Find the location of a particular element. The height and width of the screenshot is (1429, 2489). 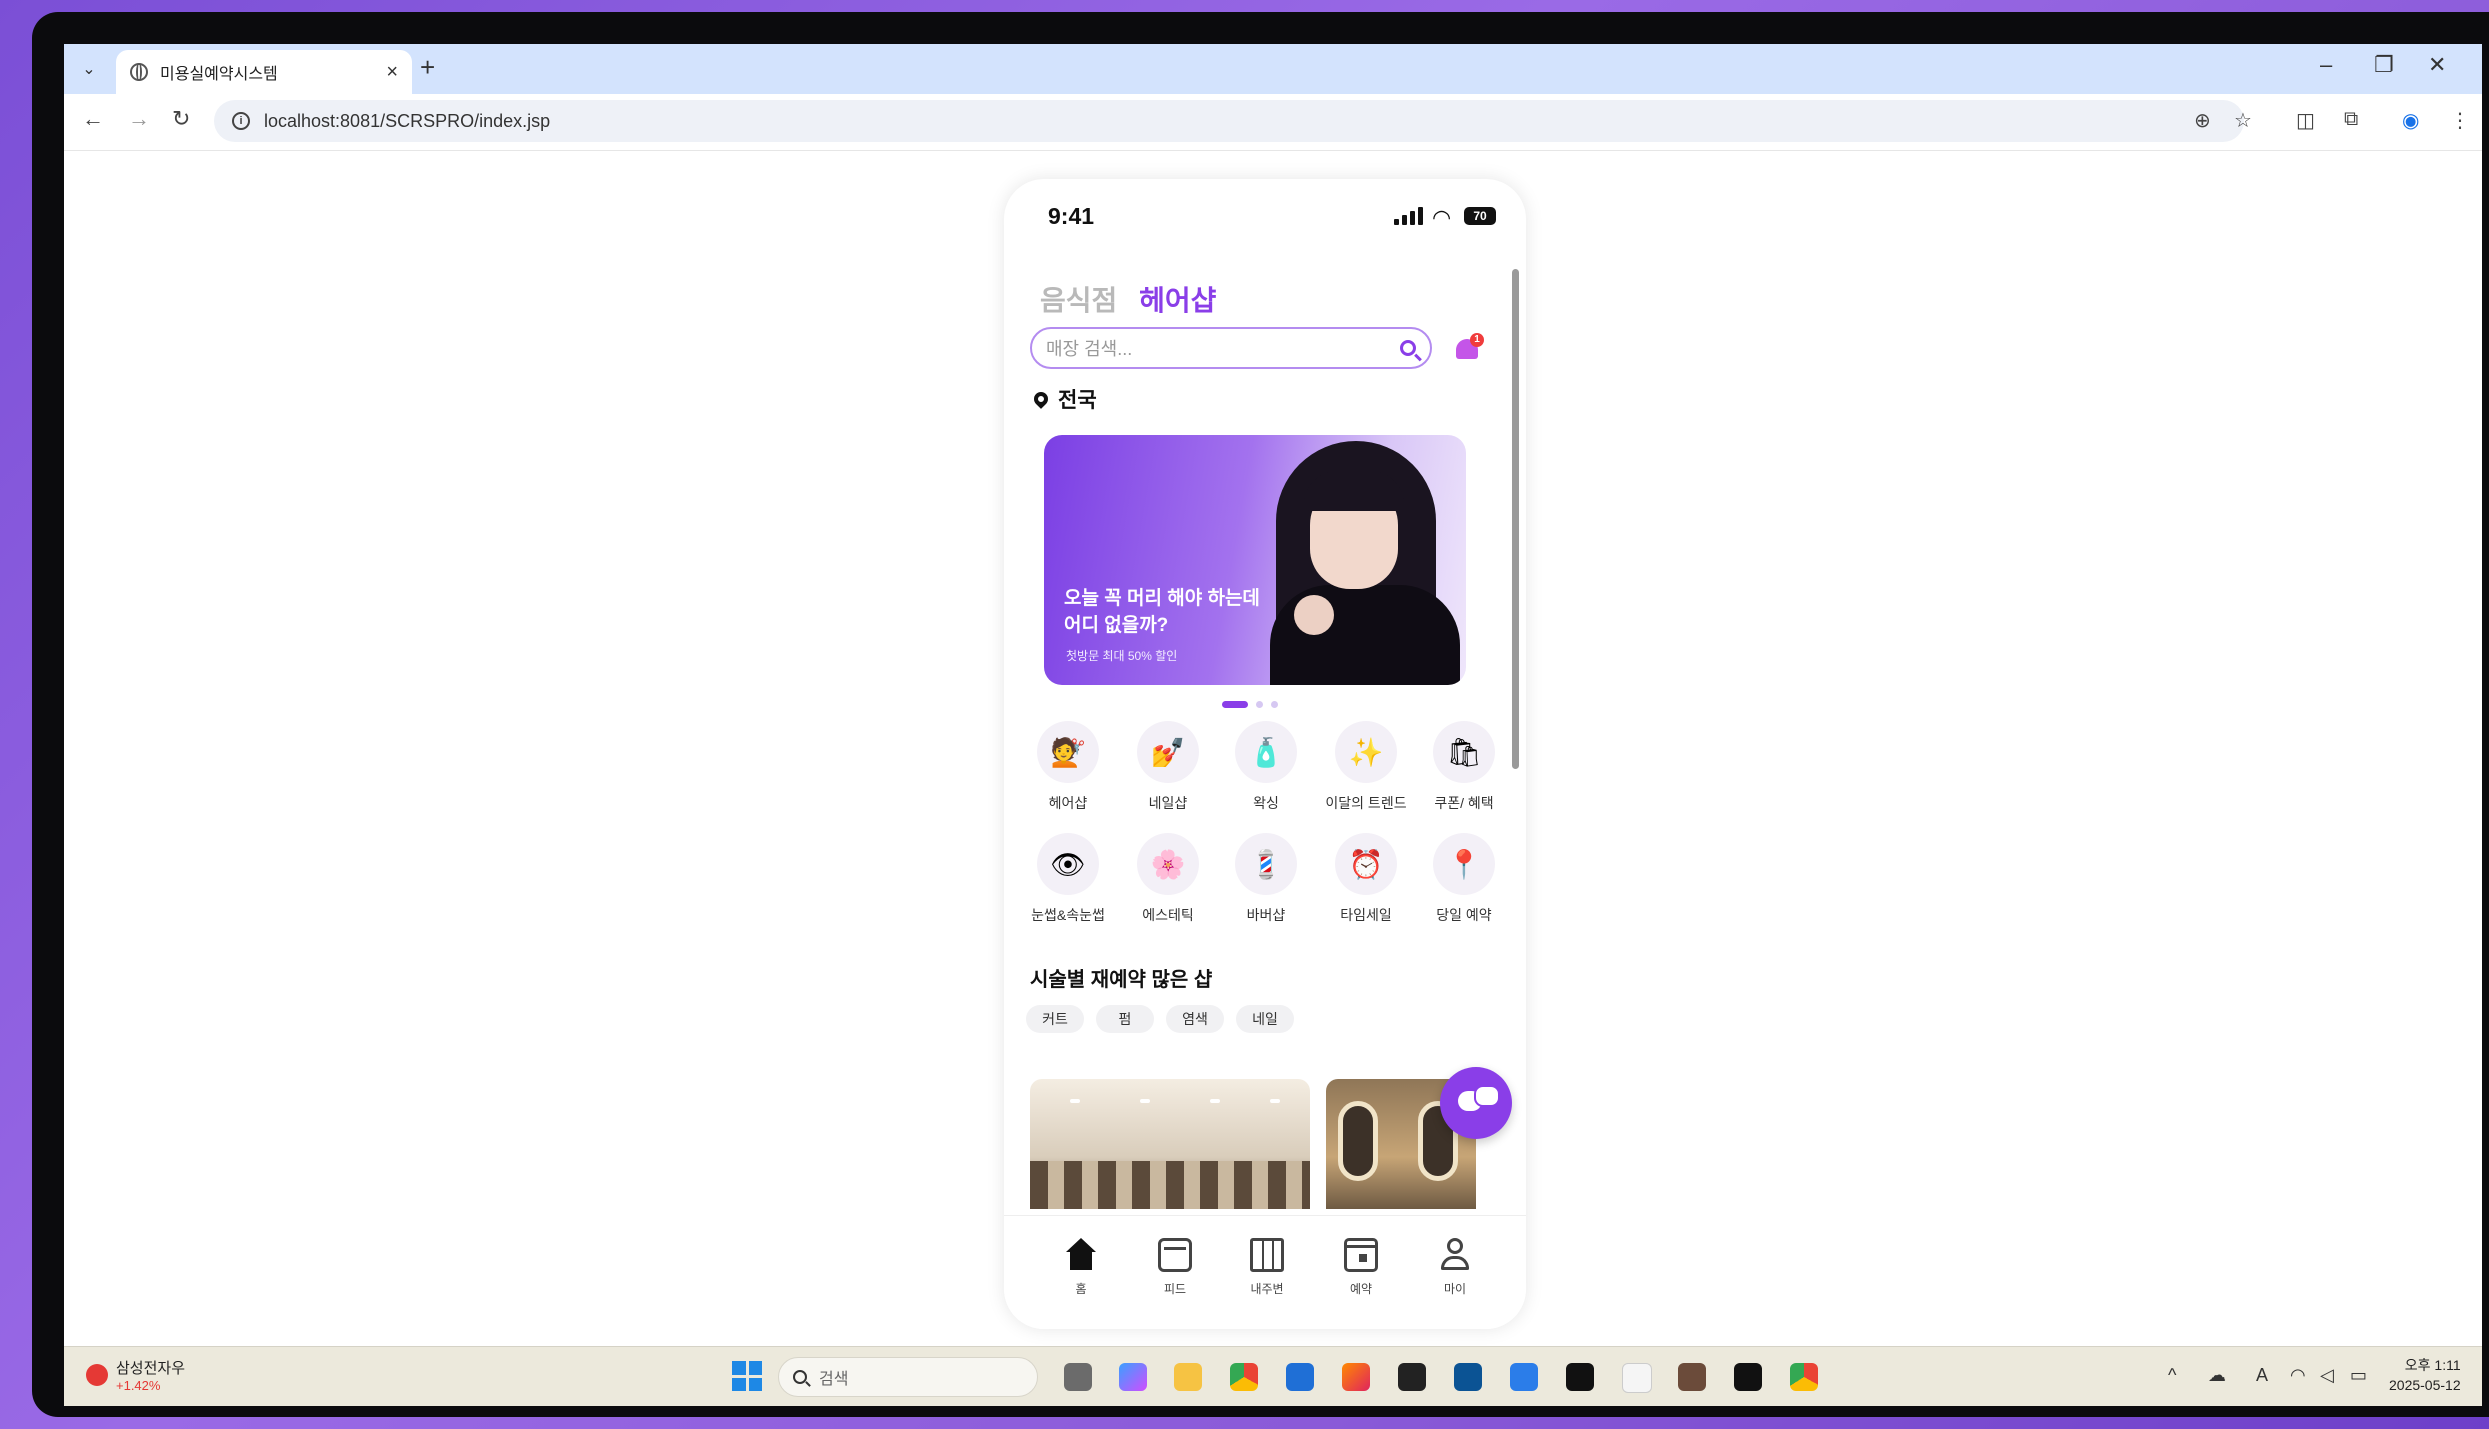

cloud-icon: ☁ is located at coordinates (2217, 1375).